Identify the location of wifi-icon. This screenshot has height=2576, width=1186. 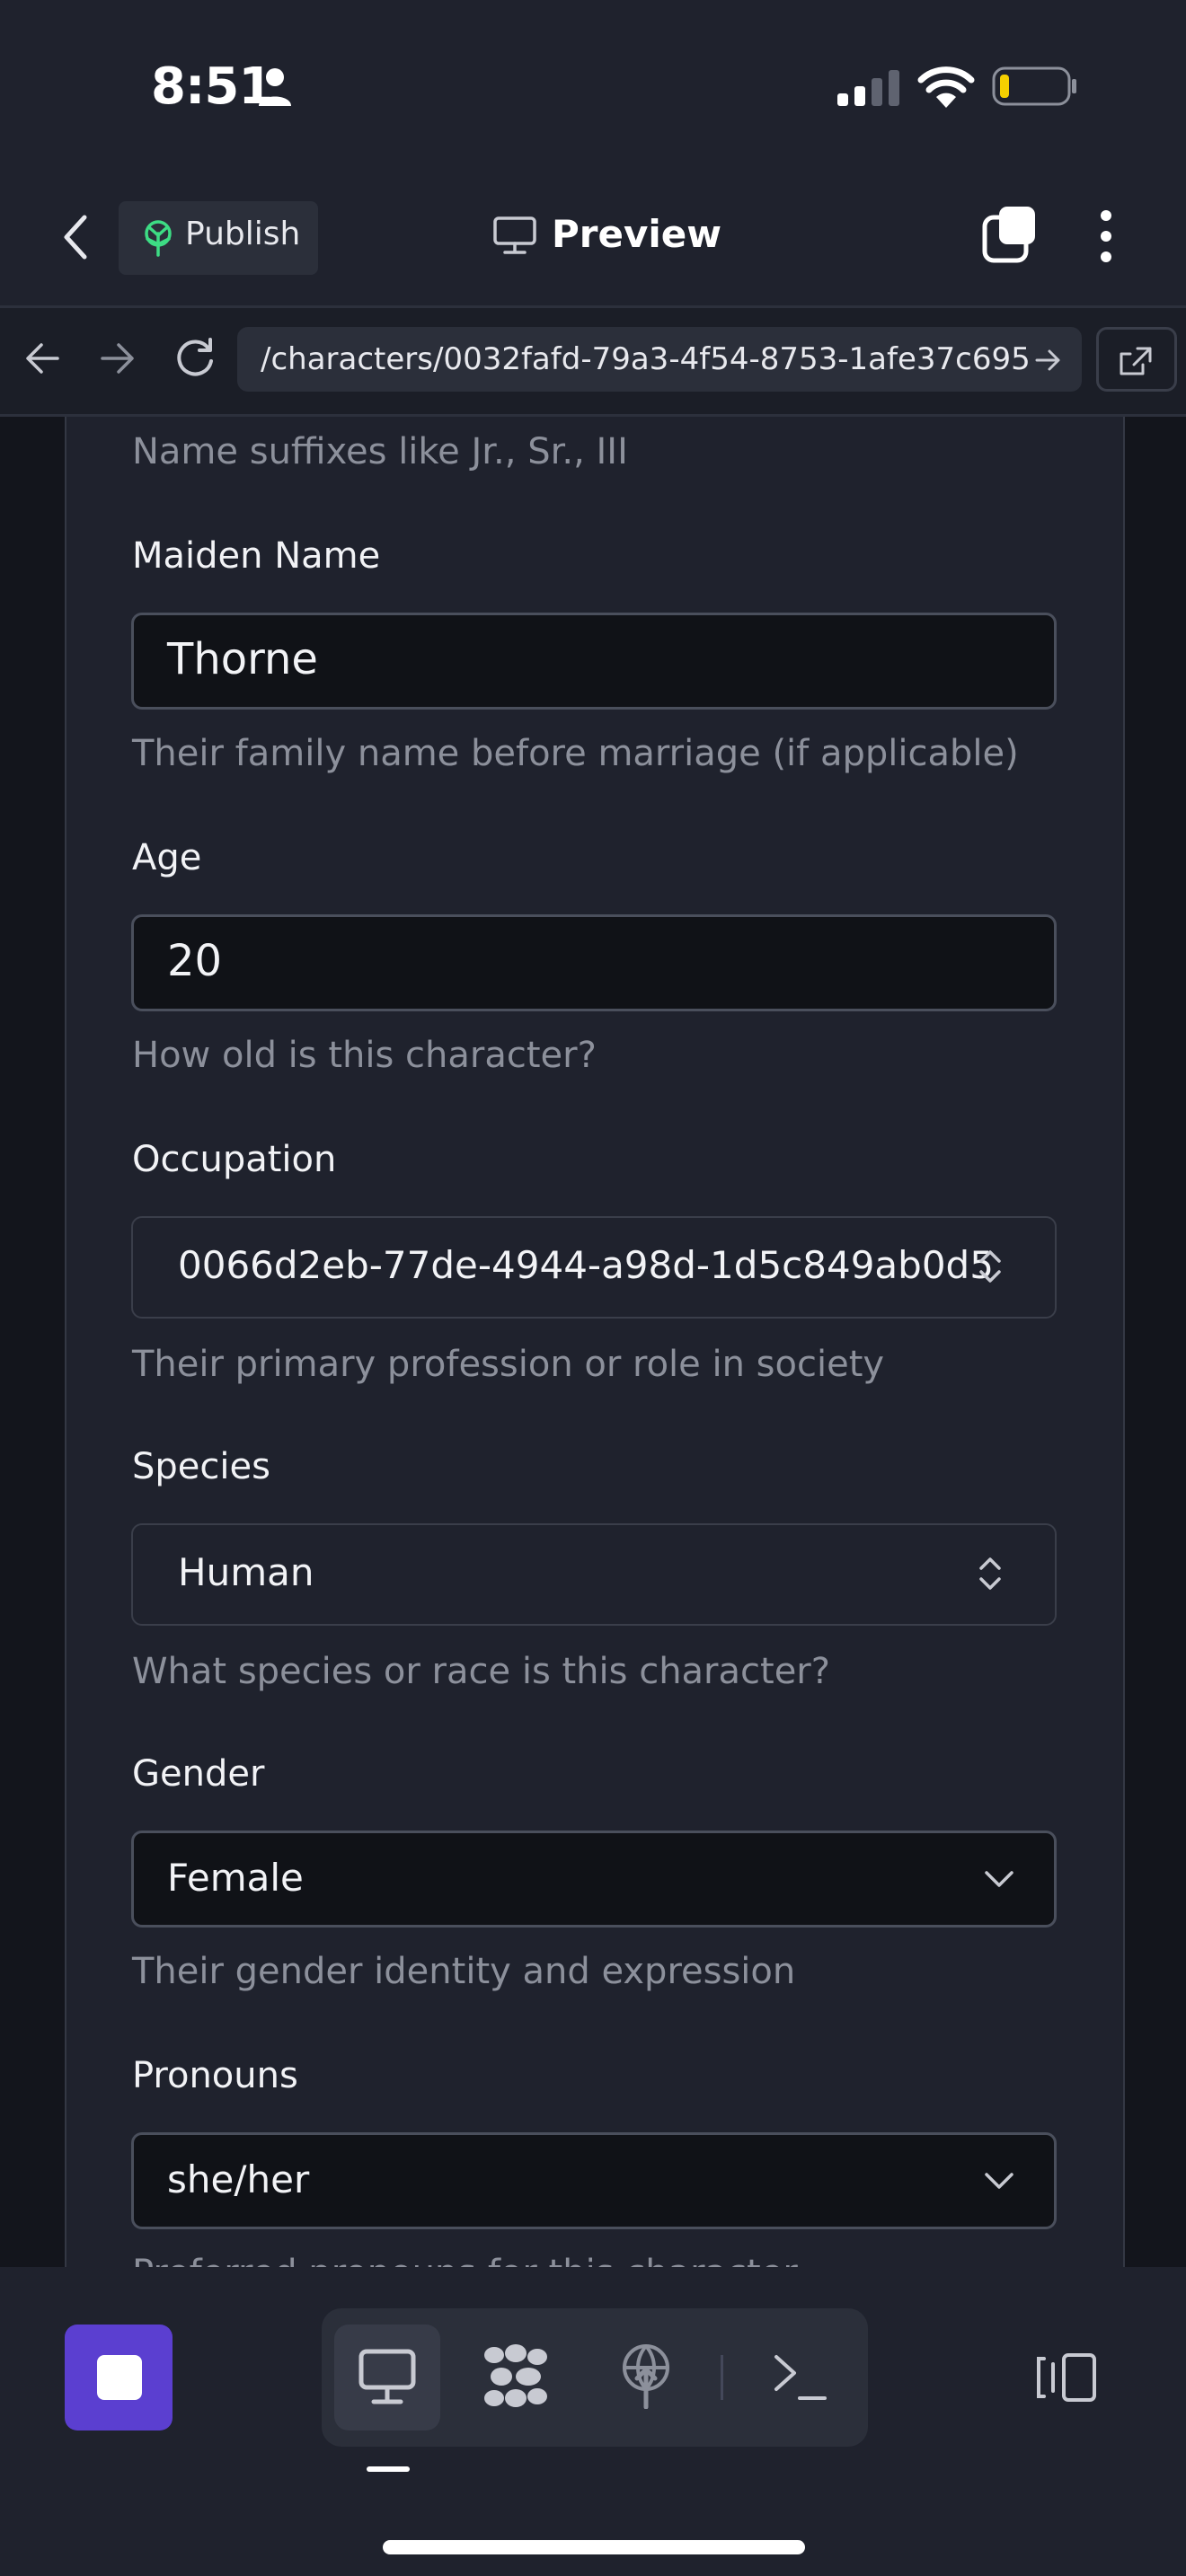
(946, 87).